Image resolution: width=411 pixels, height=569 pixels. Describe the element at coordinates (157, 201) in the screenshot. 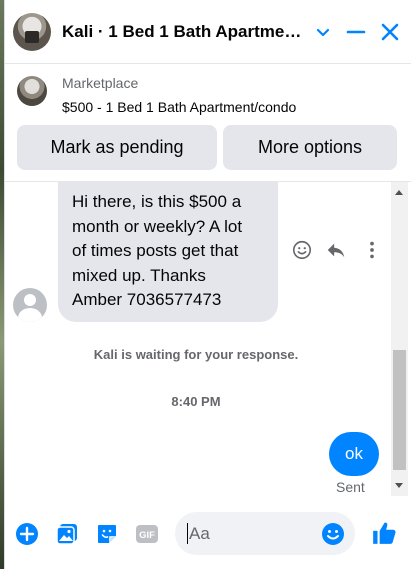

I see `message-line: Hi there, is this $500 a` at that location.